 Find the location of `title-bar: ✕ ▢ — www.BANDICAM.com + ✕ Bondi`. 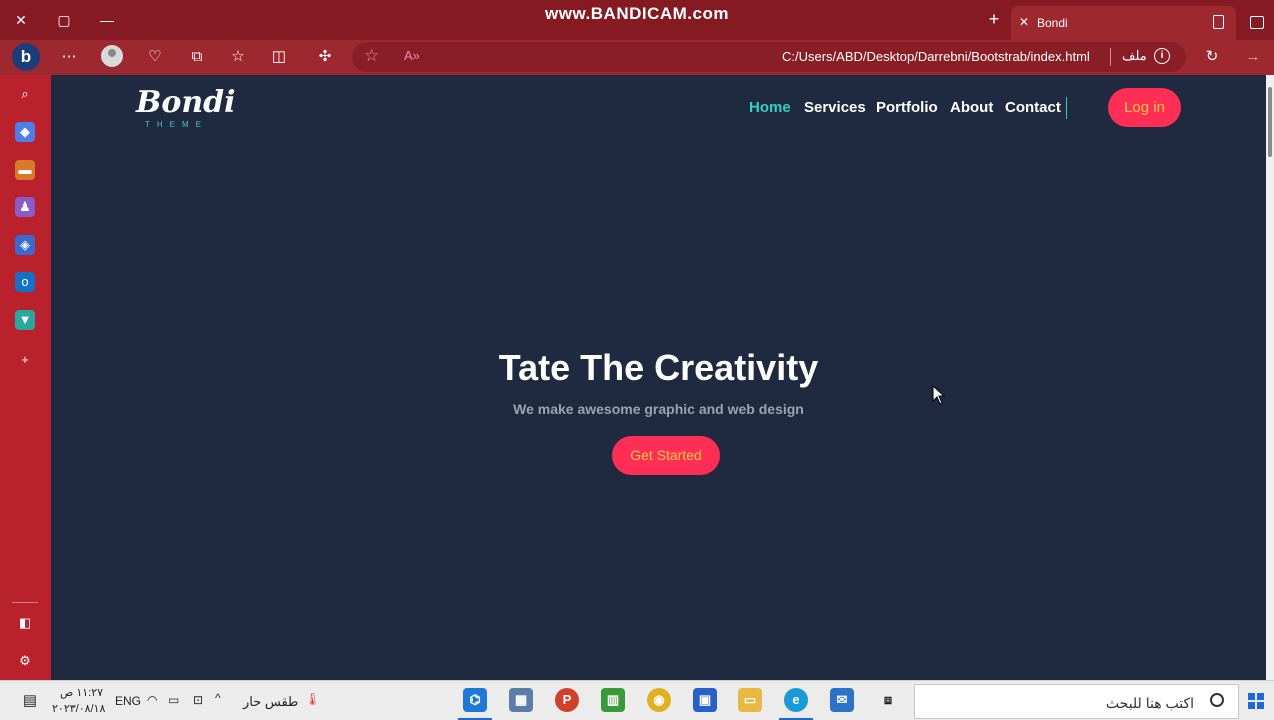

title-bar: ✕ ▢ — www.BANDICAM.com + ✕ Bondi is located at coordinates (637, 20).